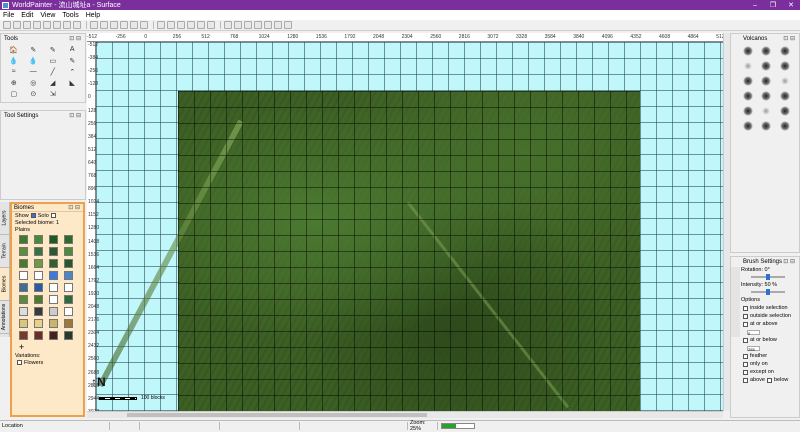 This screenshot has width=800, height=432. What do you see at coordinates (14, 60) in the screenshot?
I see `tool-button: 💧` at bounding box center [14, 60].